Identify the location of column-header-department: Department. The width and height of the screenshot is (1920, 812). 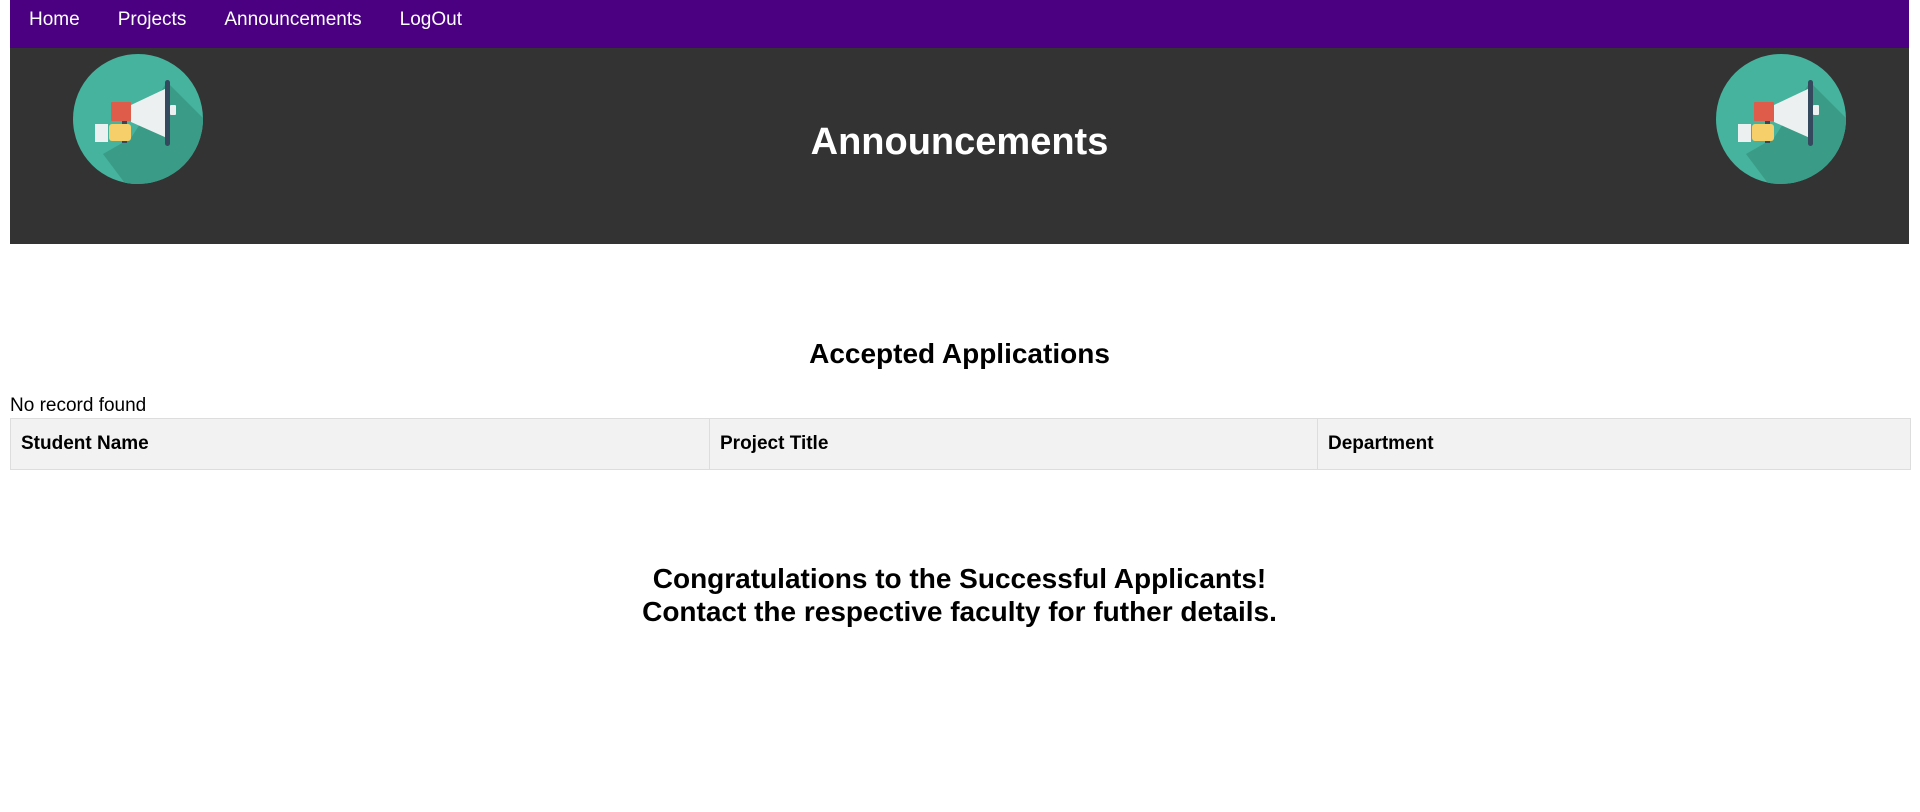
(1614, 444).